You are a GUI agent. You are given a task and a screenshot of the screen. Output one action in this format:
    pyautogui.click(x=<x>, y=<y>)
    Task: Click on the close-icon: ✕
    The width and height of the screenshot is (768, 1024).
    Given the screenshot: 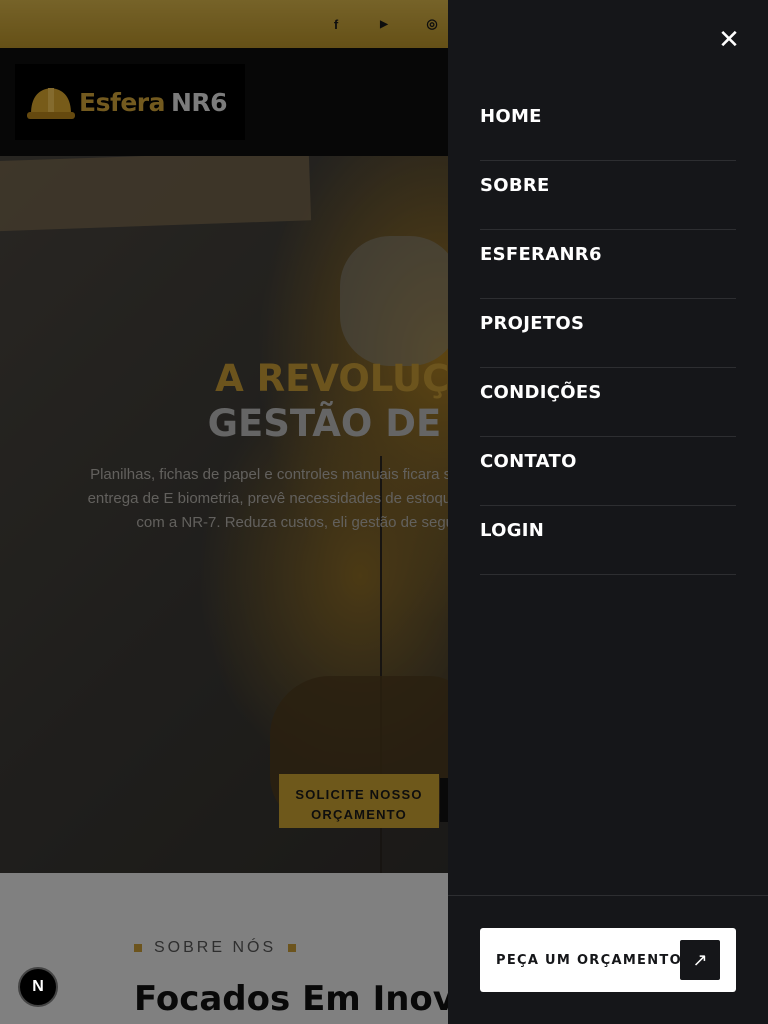 What is the action you would take?
    pyautogui.click(x=729, y=39)
    